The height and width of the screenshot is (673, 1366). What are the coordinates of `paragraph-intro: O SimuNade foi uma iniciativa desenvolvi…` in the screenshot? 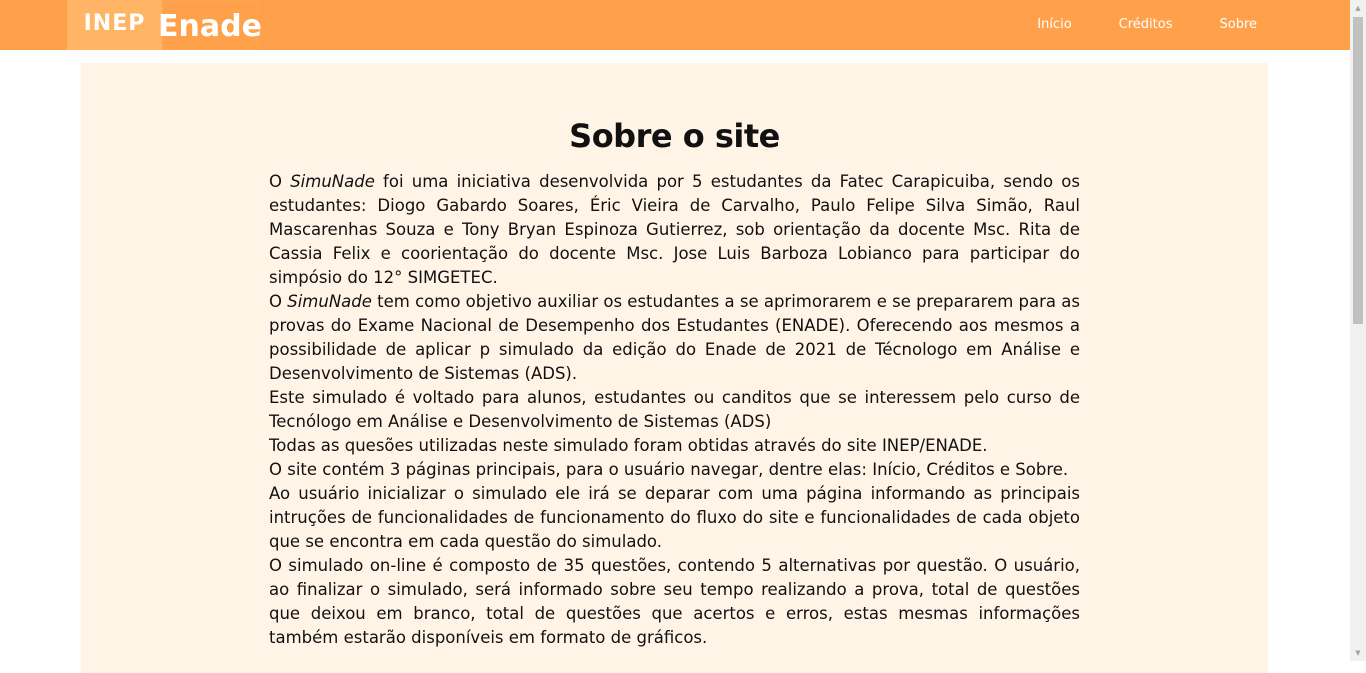 It's located at (674, 230).